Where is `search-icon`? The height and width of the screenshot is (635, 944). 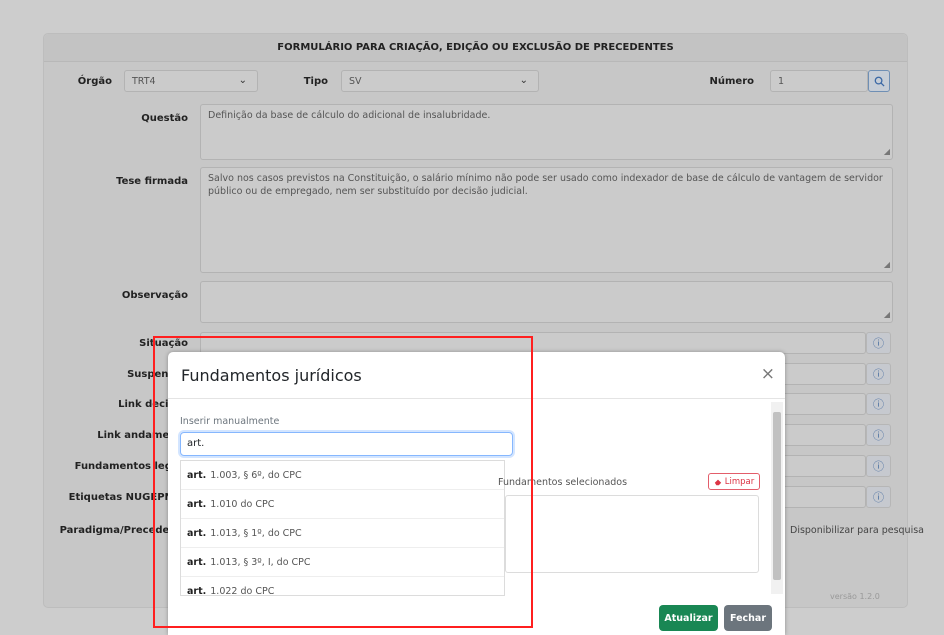 search-icon is located at coordinates (879, 81).